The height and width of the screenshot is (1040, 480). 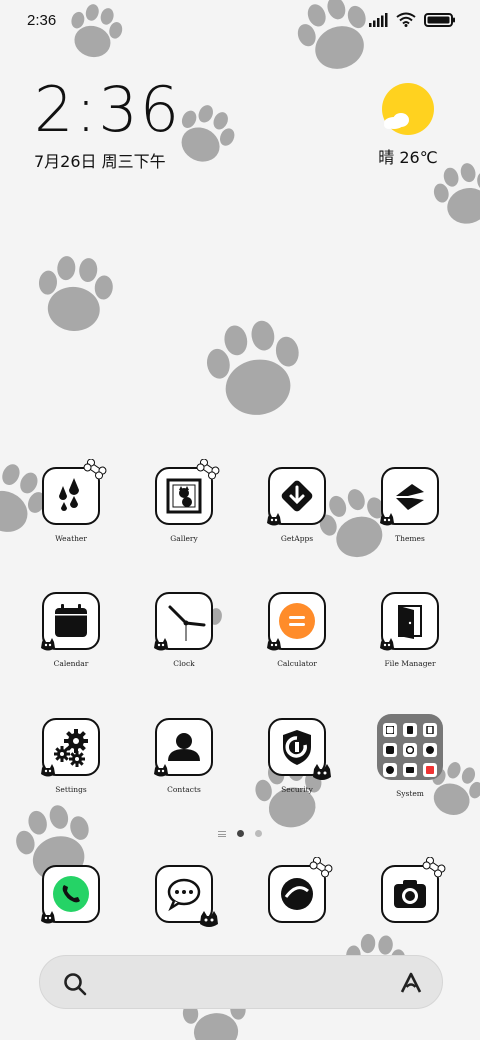 What do you see at coordinates (408, 157) in the screenshot?
I see `weather-text: 晴 26℃` at bounding box center [408, 157].